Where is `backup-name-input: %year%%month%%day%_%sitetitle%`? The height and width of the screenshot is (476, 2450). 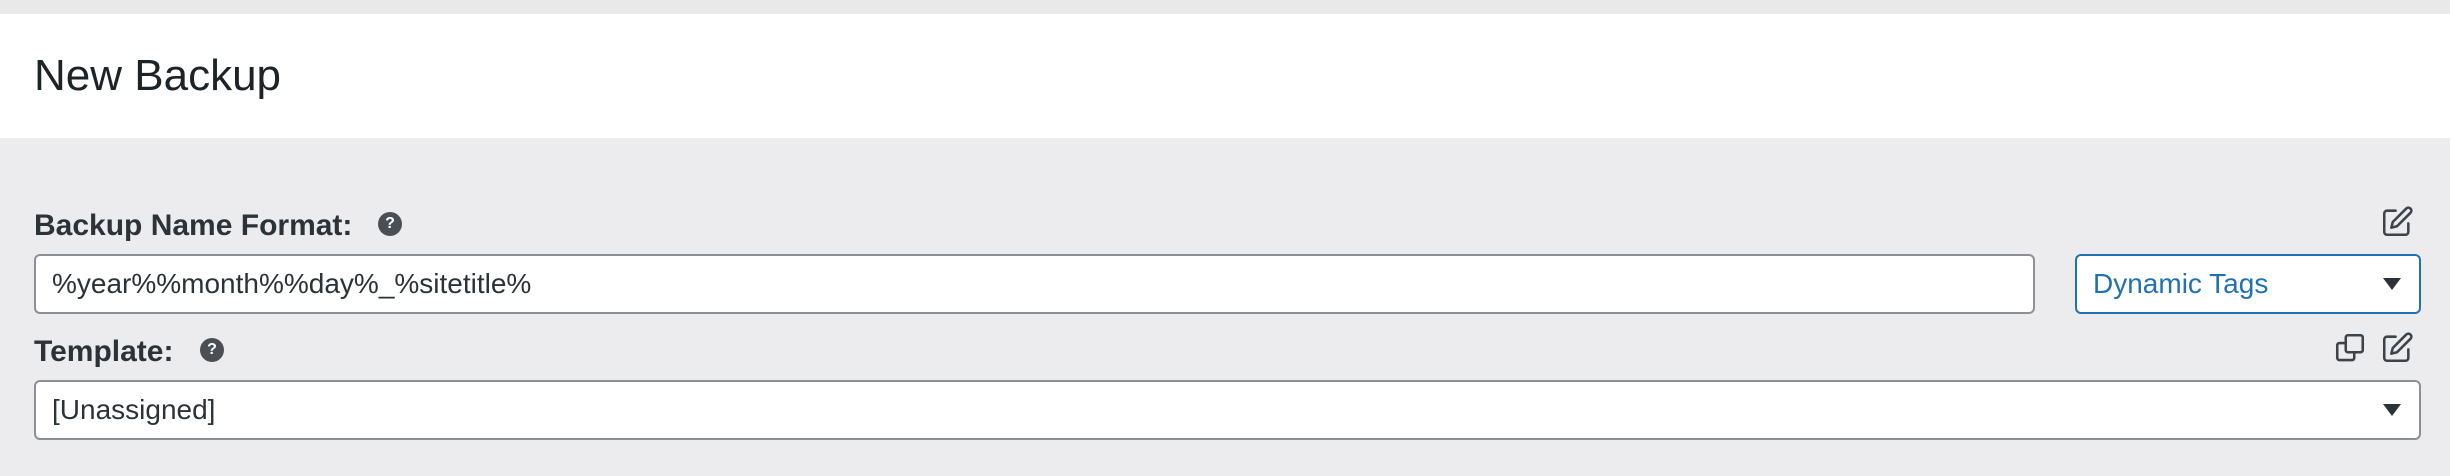 backup-name-input: %year%%month%%day%_%sitetitle% is located at coordinates (1034, 284).